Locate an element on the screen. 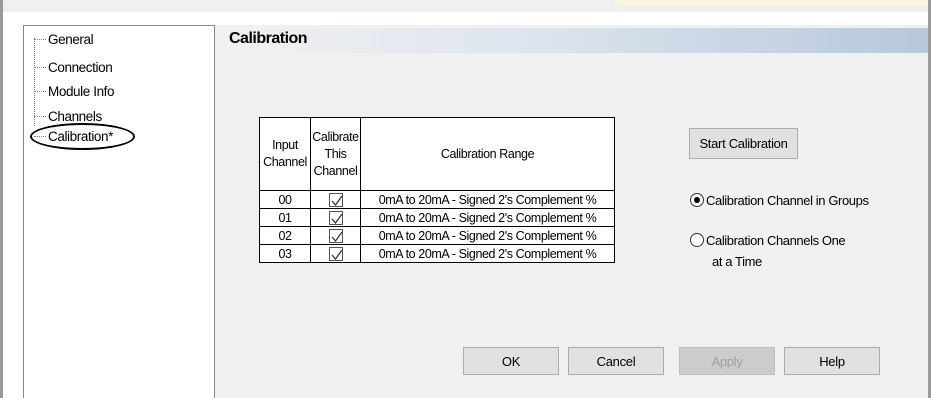 The height and width of the screenshot is (398, 931). table-row: 00 0mA to 20mA - Signed 2's Complement % is located at coordinates (437, 199).